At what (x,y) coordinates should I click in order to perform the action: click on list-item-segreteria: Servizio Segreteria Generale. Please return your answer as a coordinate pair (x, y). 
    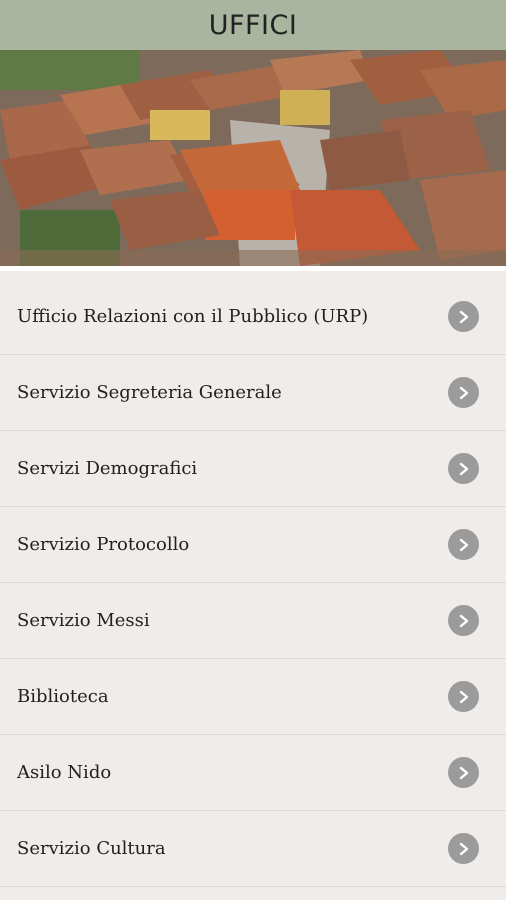
    Looking at the image, I should click on (253, 393).